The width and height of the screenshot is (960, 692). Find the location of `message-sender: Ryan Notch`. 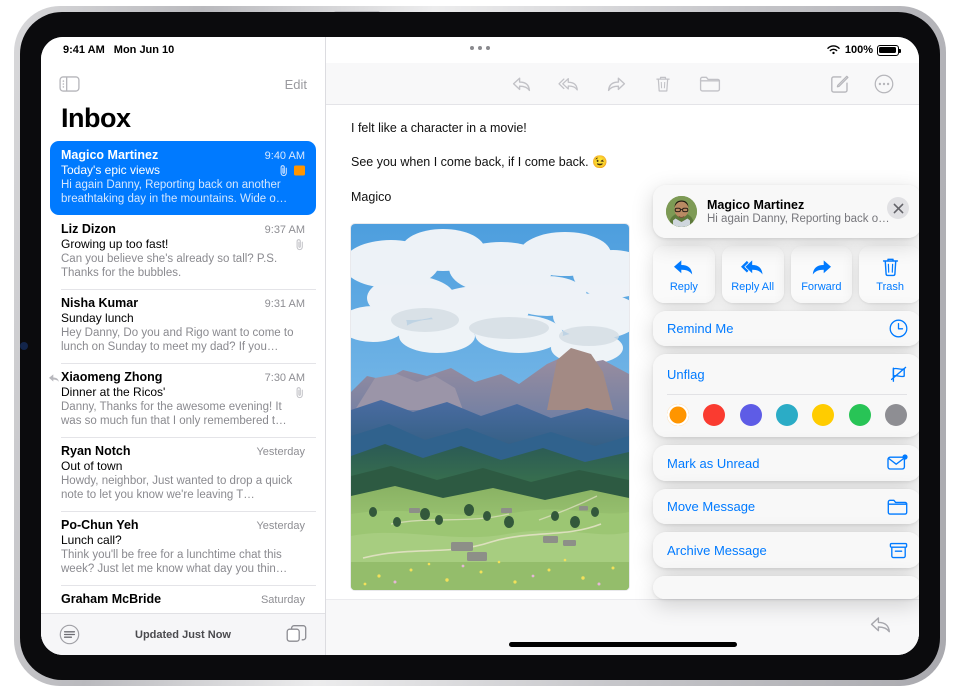

message-sender: Ryan Notch is located at coordinates (96, 451).